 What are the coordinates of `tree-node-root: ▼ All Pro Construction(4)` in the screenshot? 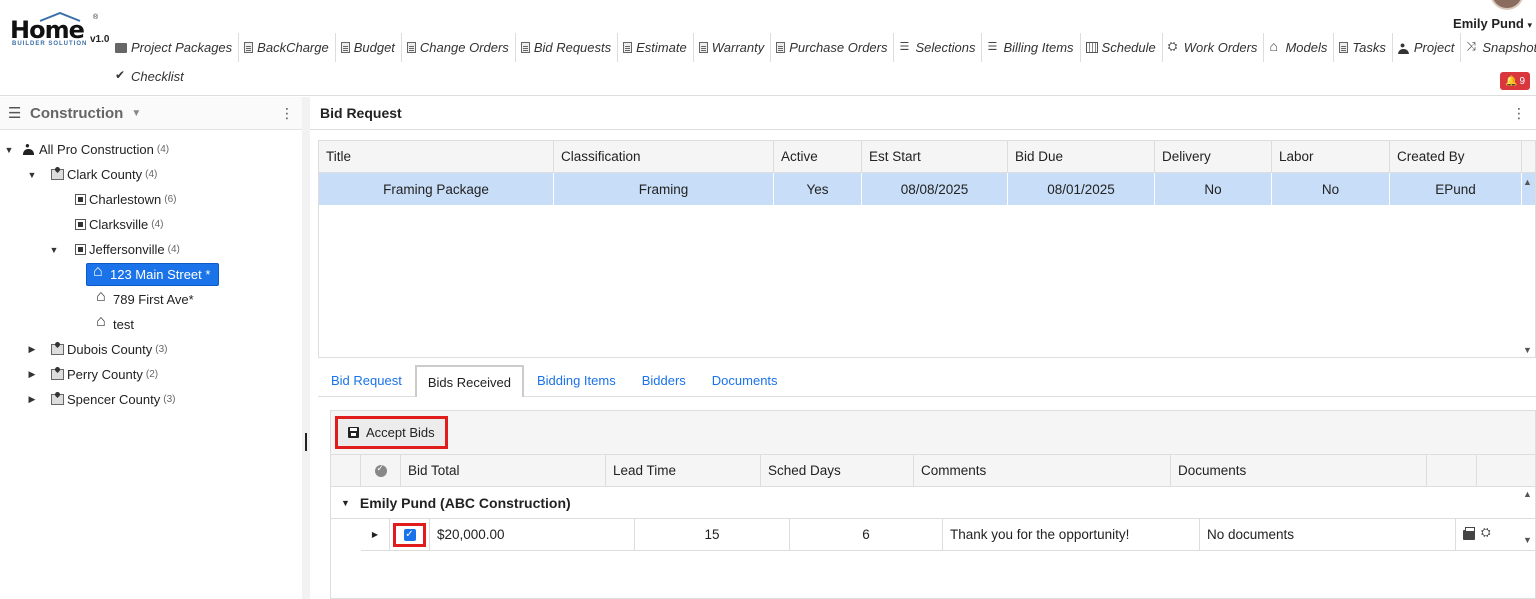 It's located at (151, 149).